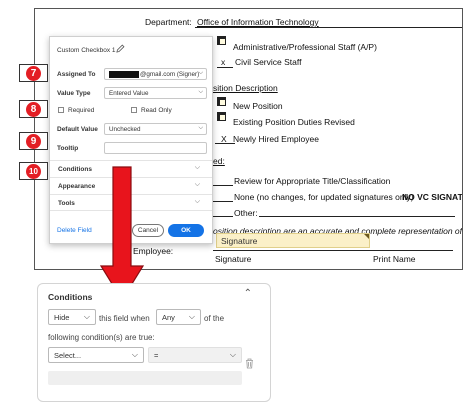  I want to click on tools-section-label: Tools, so click(66, 203).